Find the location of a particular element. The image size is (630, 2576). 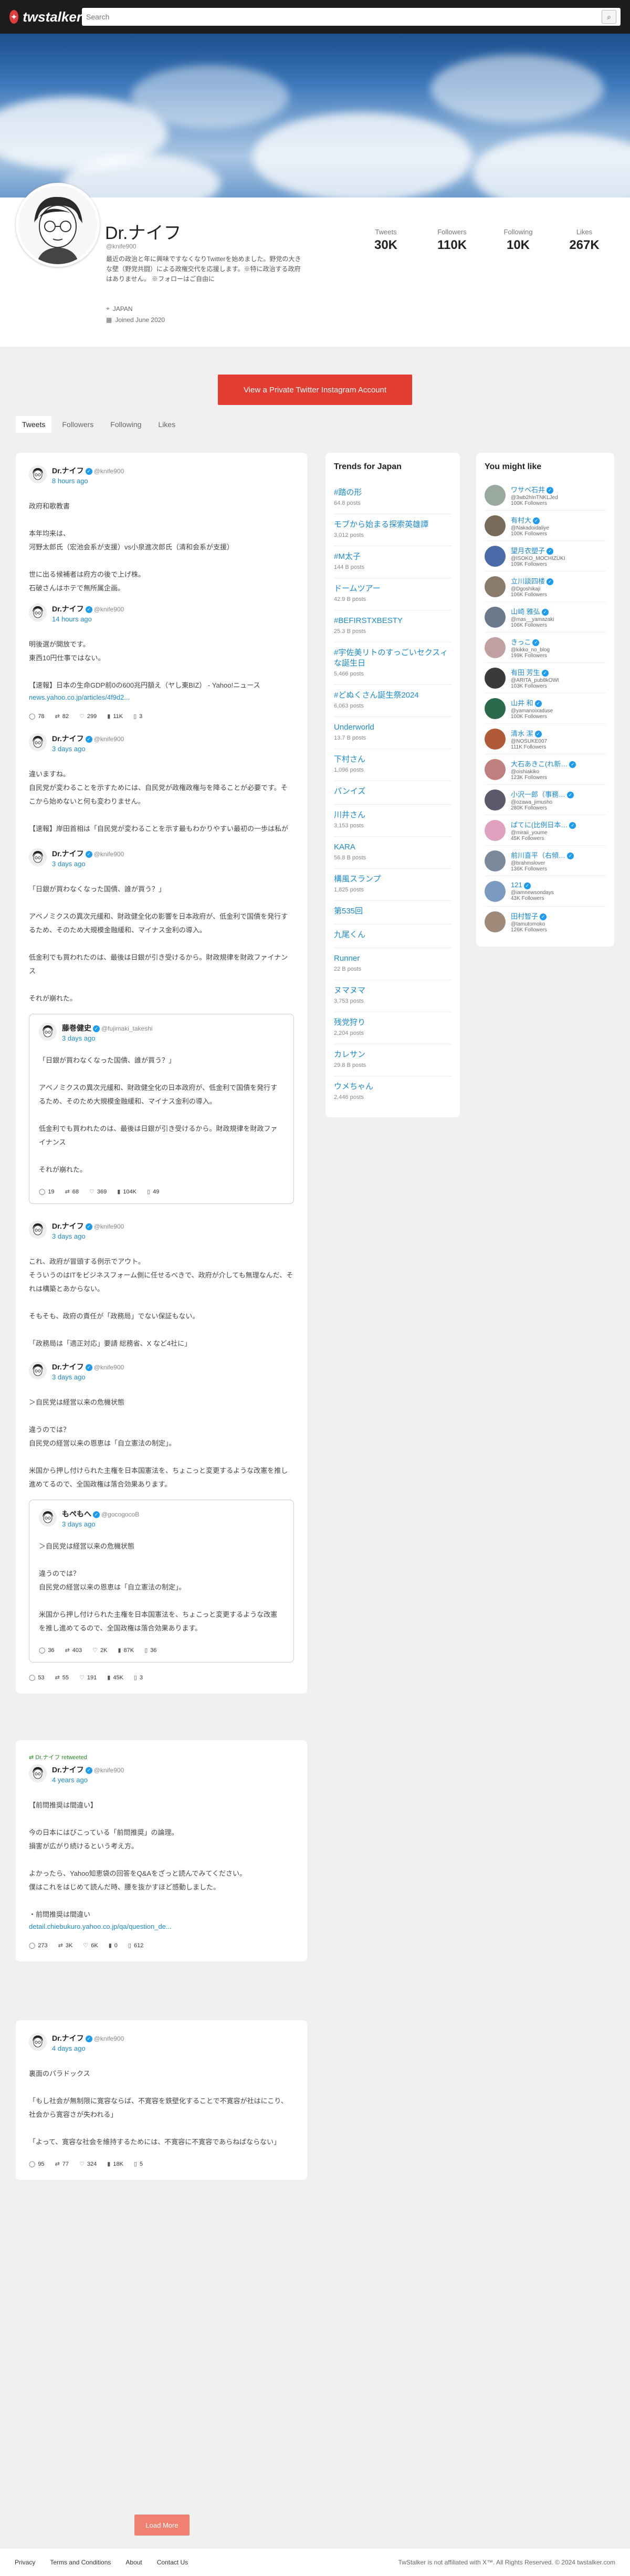

suggested-user: ワサベ石井 ✓ @3wb2hInTNKLJed 100K Followers is located at coordinates (545, 495).